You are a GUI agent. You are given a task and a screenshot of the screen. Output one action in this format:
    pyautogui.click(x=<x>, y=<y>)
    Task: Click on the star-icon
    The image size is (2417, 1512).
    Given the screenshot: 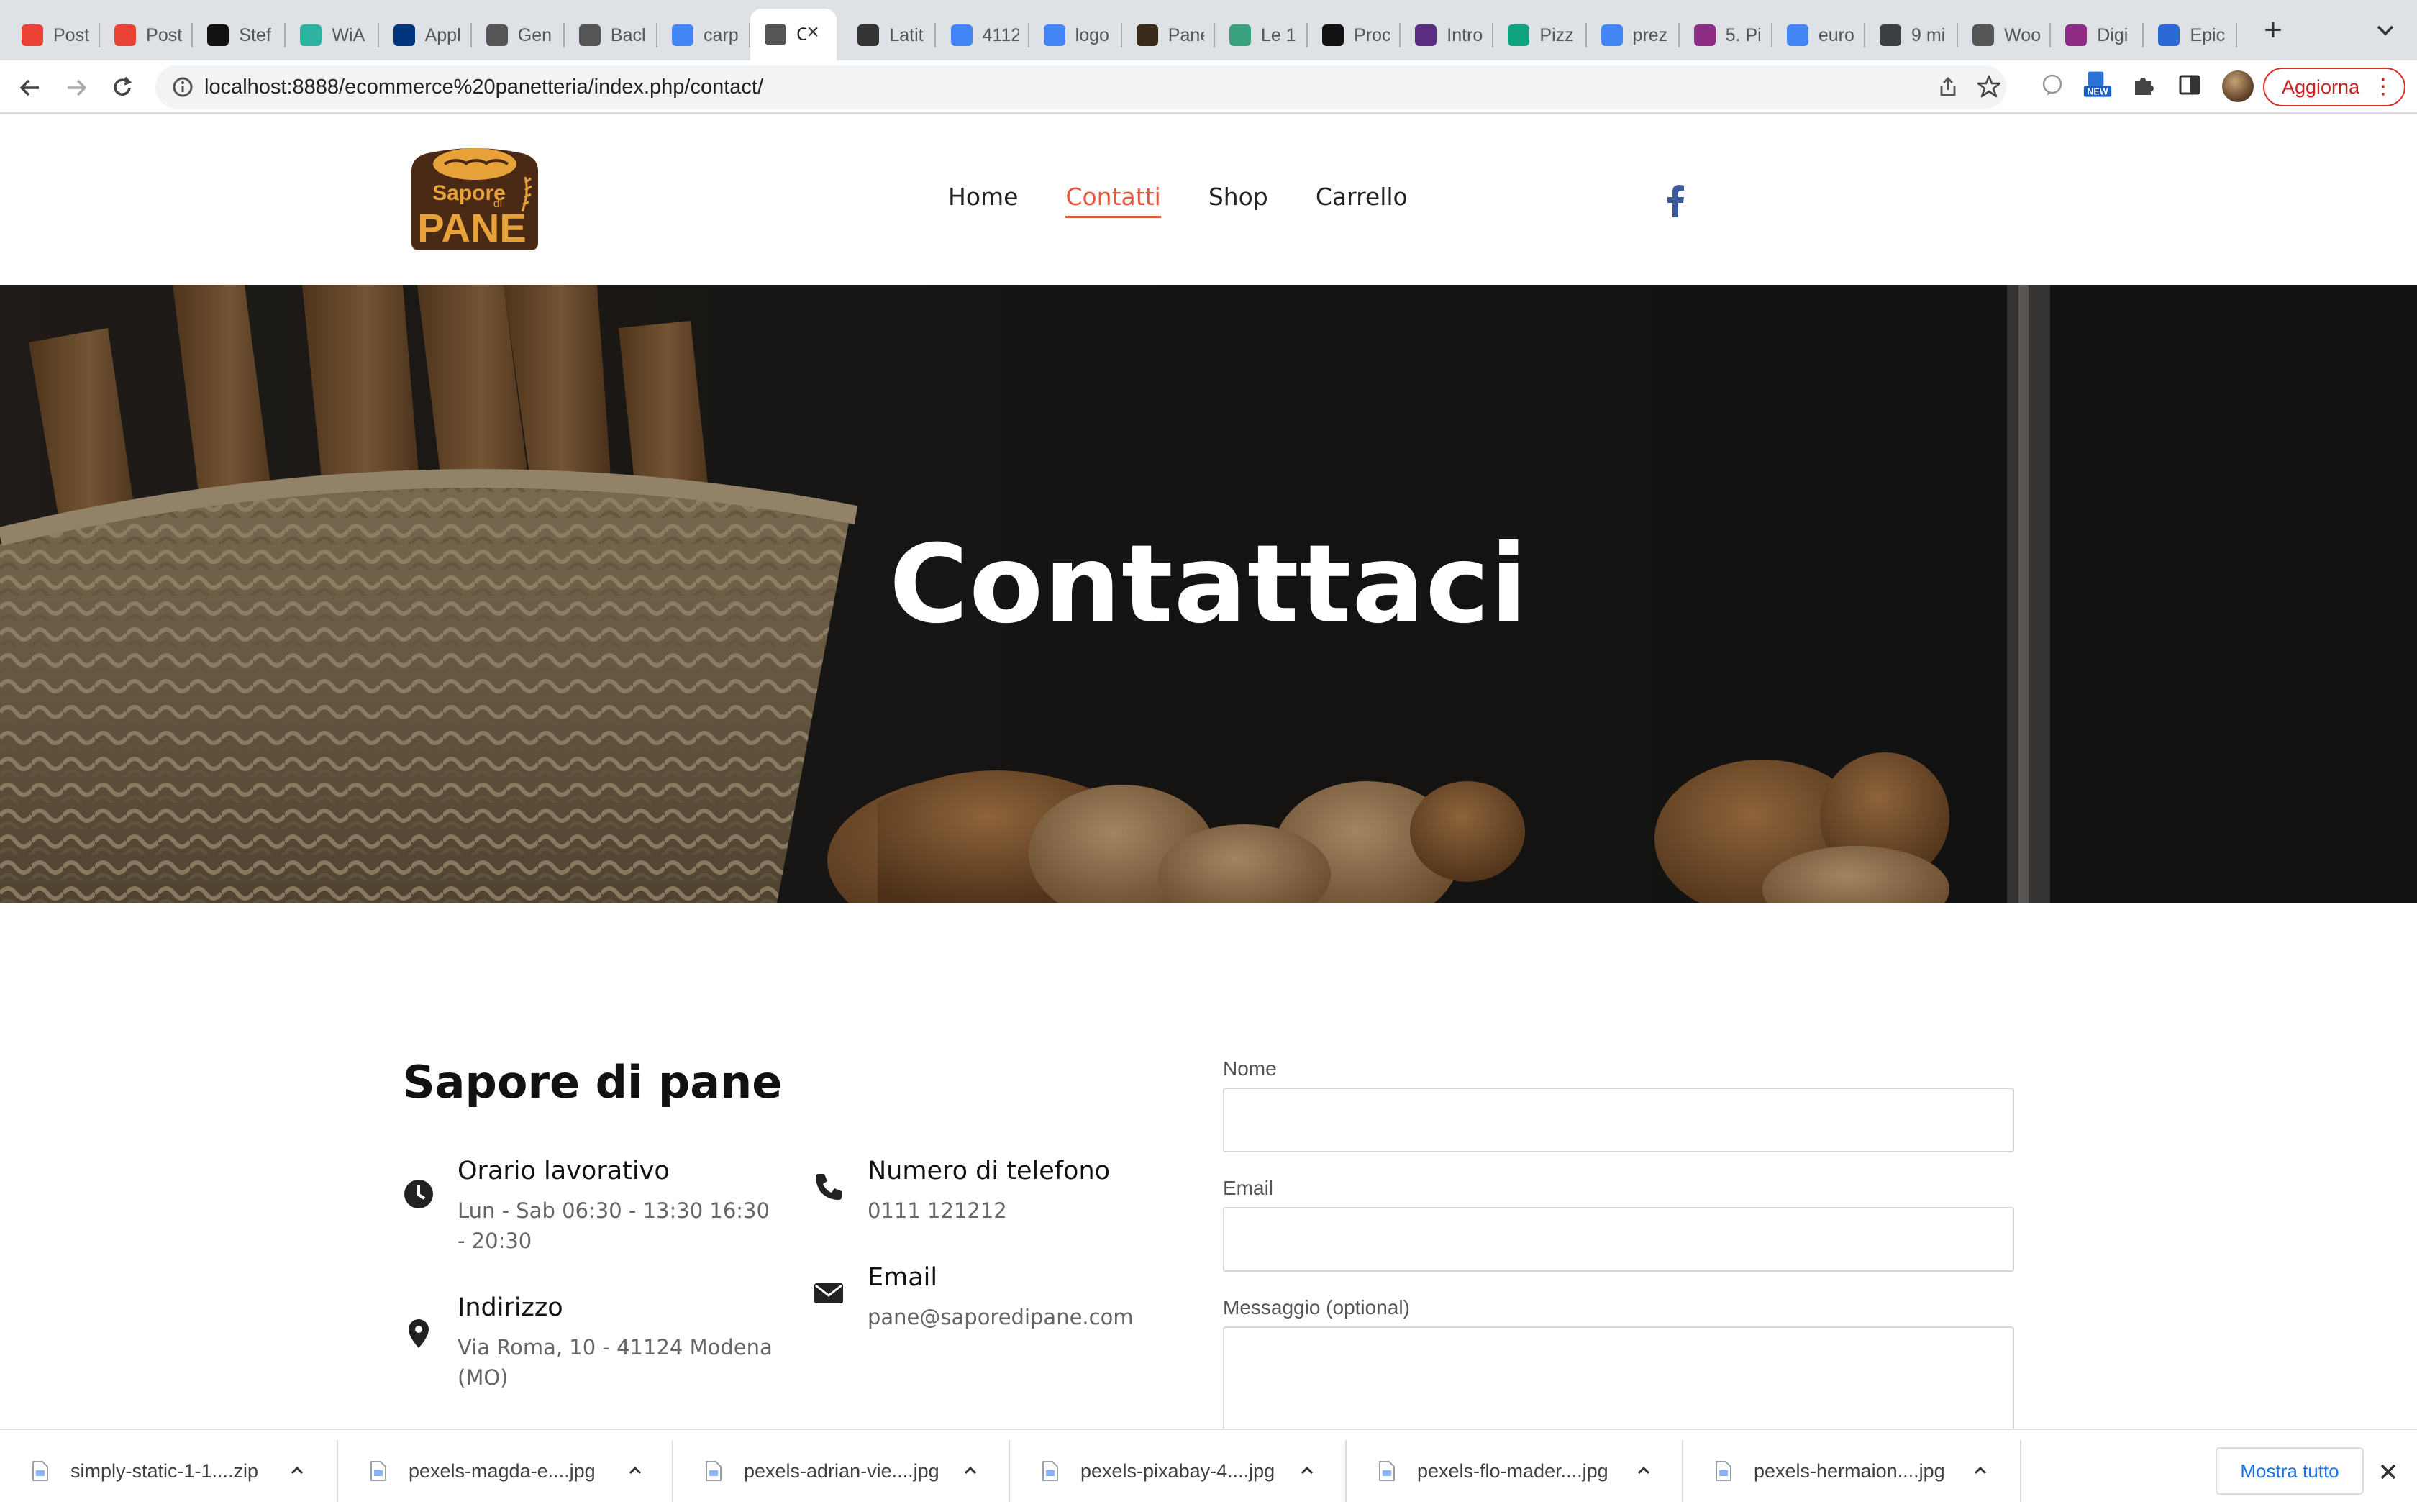 What is the action you would take?
    pyautogui.click(x=1989, y=87)
    